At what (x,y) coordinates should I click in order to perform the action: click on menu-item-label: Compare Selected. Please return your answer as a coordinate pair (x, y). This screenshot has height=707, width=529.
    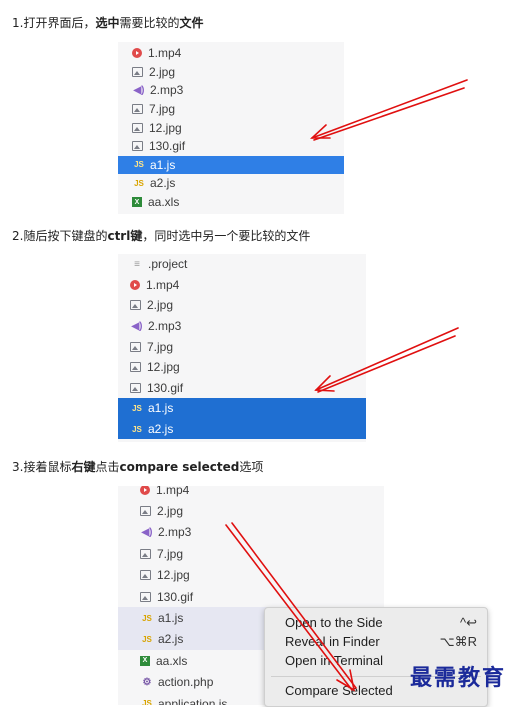
    Looking at the image, I should click on (339, 690).